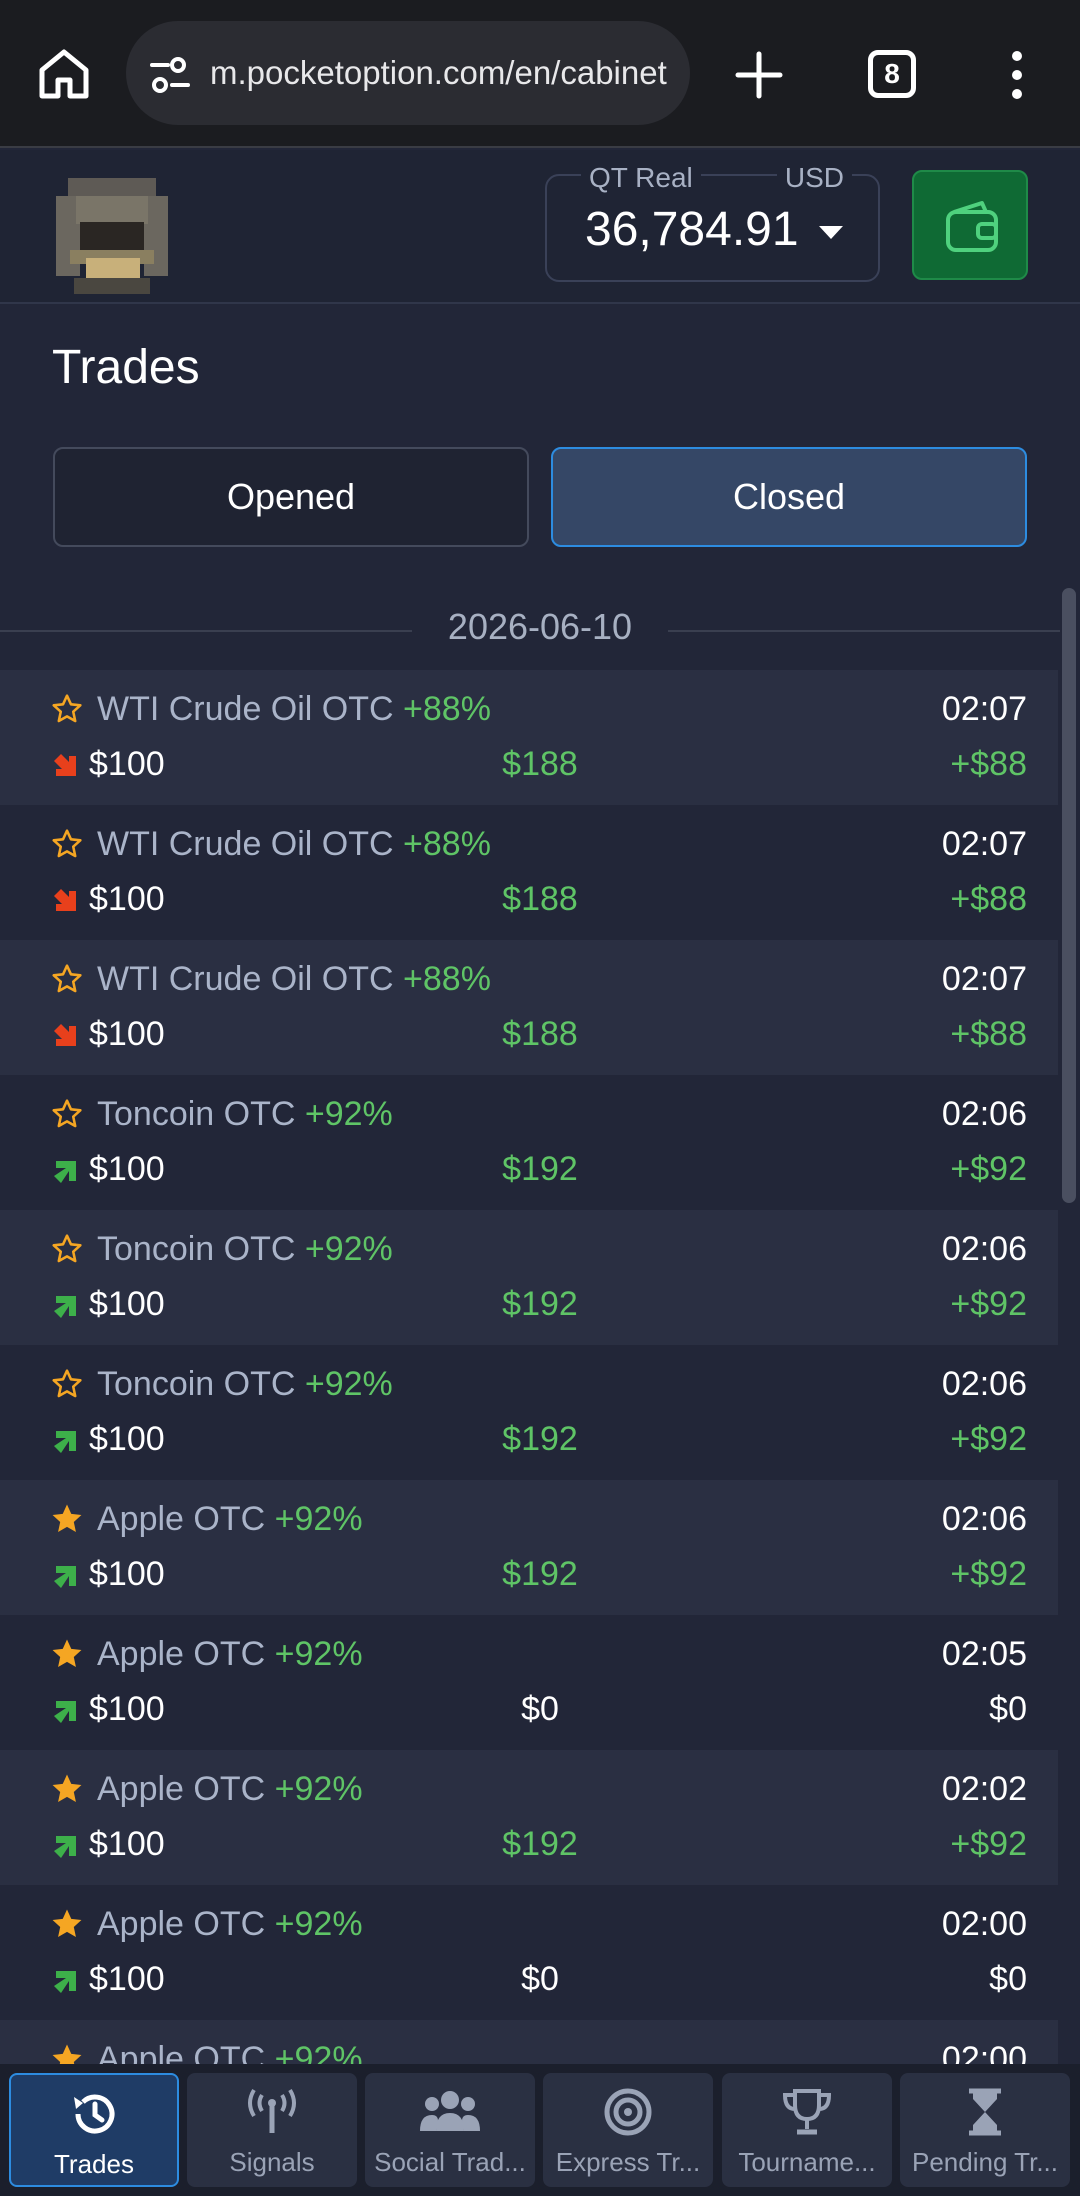 This screenshot has height=2196, width=1080. What do you see at coordinates (641, 178) in the screenshot?
I see `account-type-label: QT Real` at bounding box center [641, 178].